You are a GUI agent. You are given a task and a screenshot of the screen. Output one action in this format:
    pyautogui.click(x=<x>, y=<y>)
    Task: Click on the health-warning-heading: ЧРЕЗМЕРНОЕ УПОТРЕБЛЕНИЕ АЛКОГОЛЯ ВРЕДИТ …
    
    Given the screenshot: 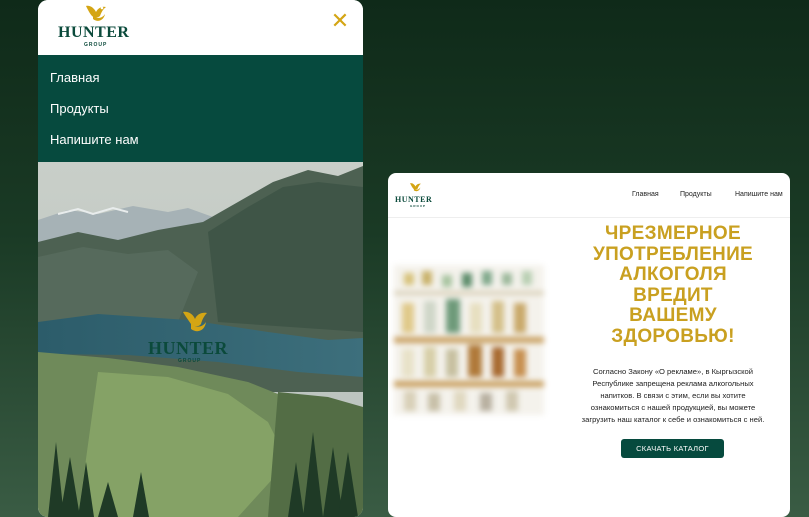 What is the action you would take?
    pyautogui.click(x=673, y=285)
    